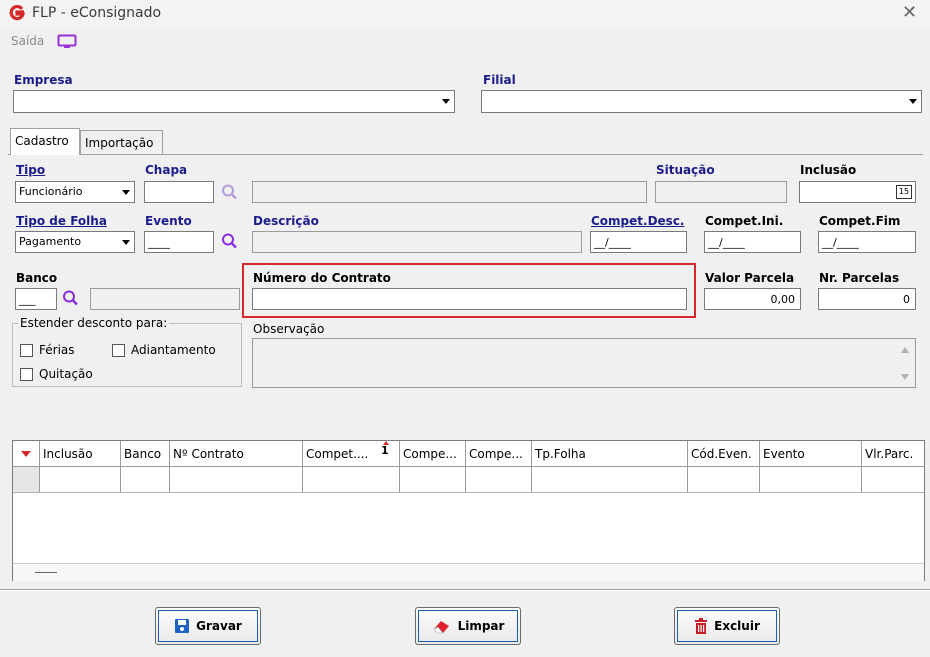  What do you see at coordinates (468, 480) in the screenshot?
I see `table-row` at bounding box center [468, 480].